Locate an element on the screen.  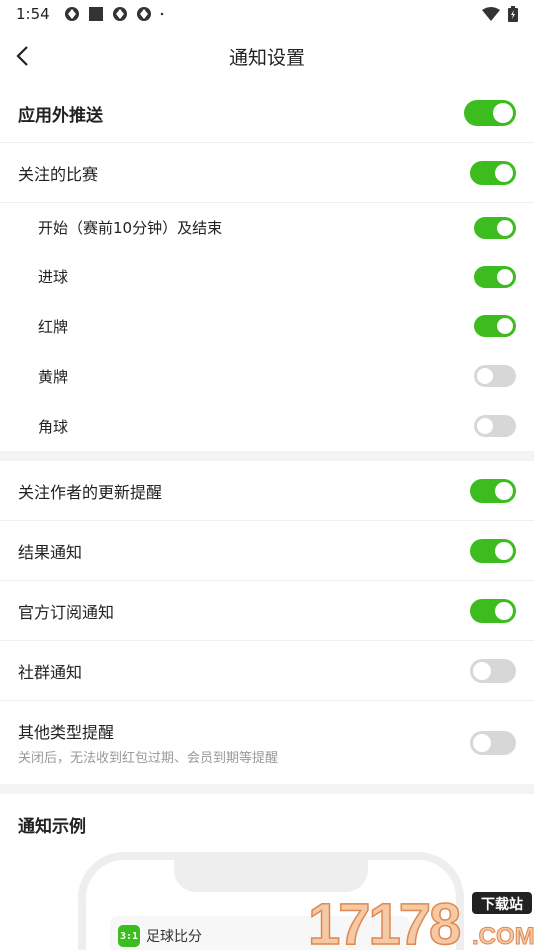
community-notice-toggle is located at coordinates (493, 670).